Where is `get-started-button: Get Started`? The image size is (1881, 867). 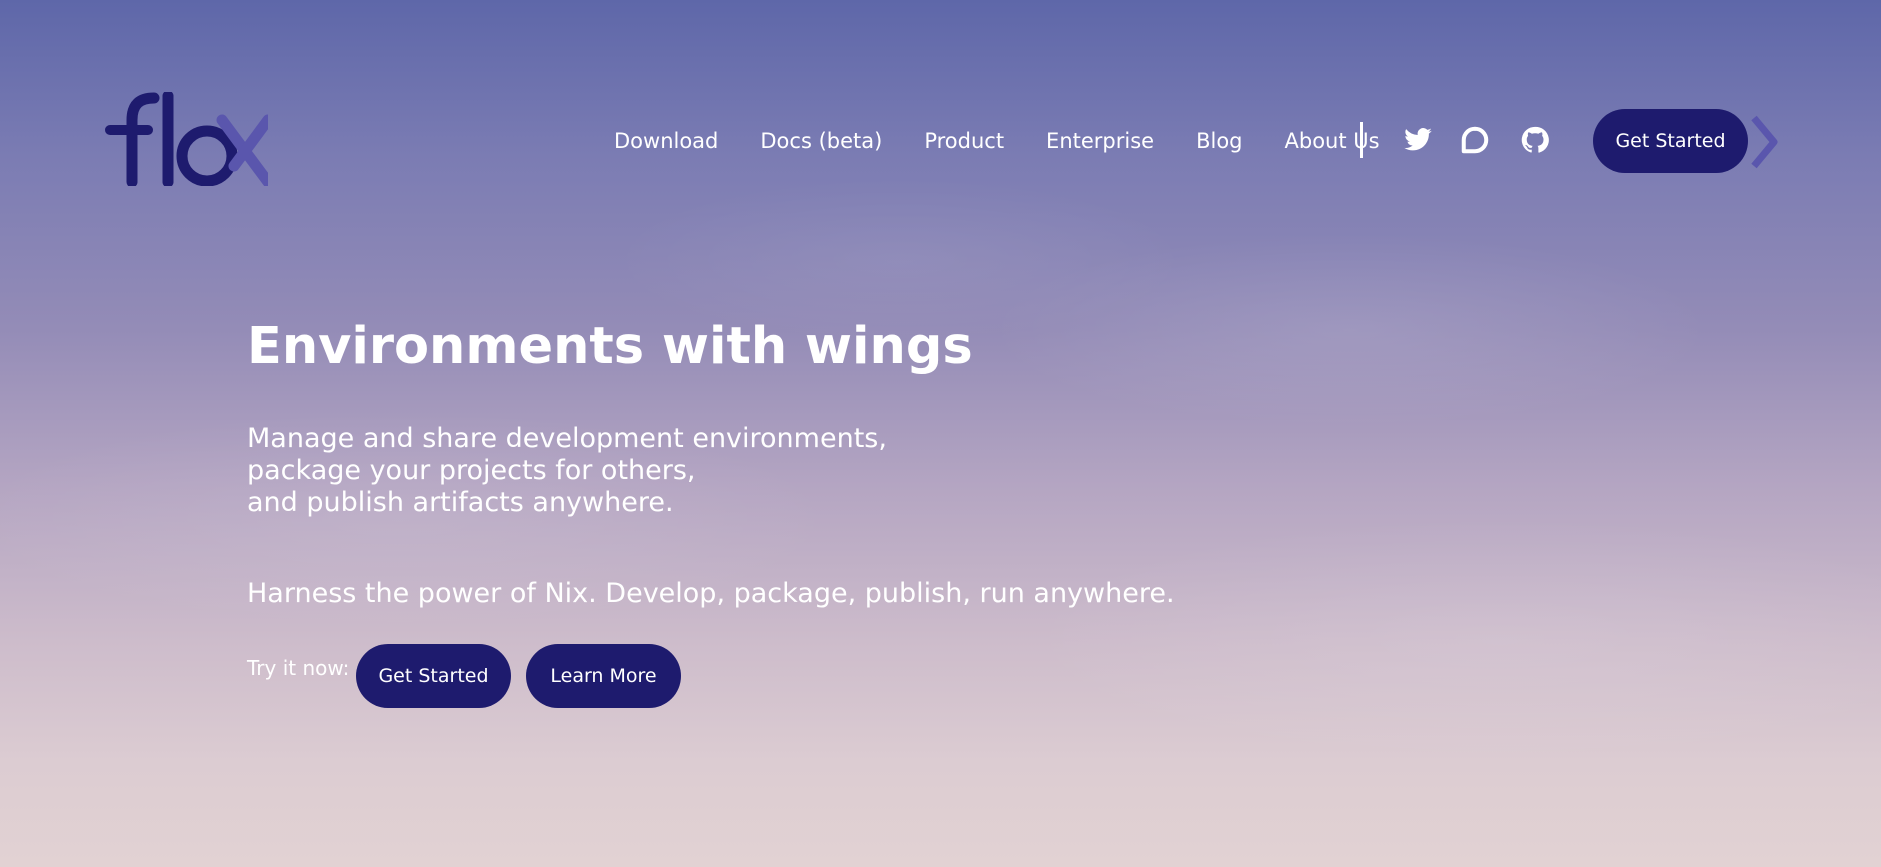 get-started-button: Get Started is located at coordinates (433, 676).